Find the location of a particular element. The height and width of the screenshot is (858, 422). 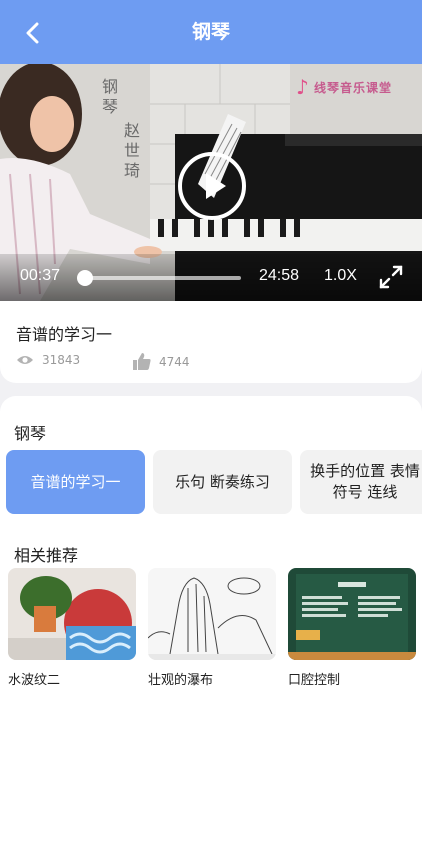

play-button is located at coordinates (212, 186).